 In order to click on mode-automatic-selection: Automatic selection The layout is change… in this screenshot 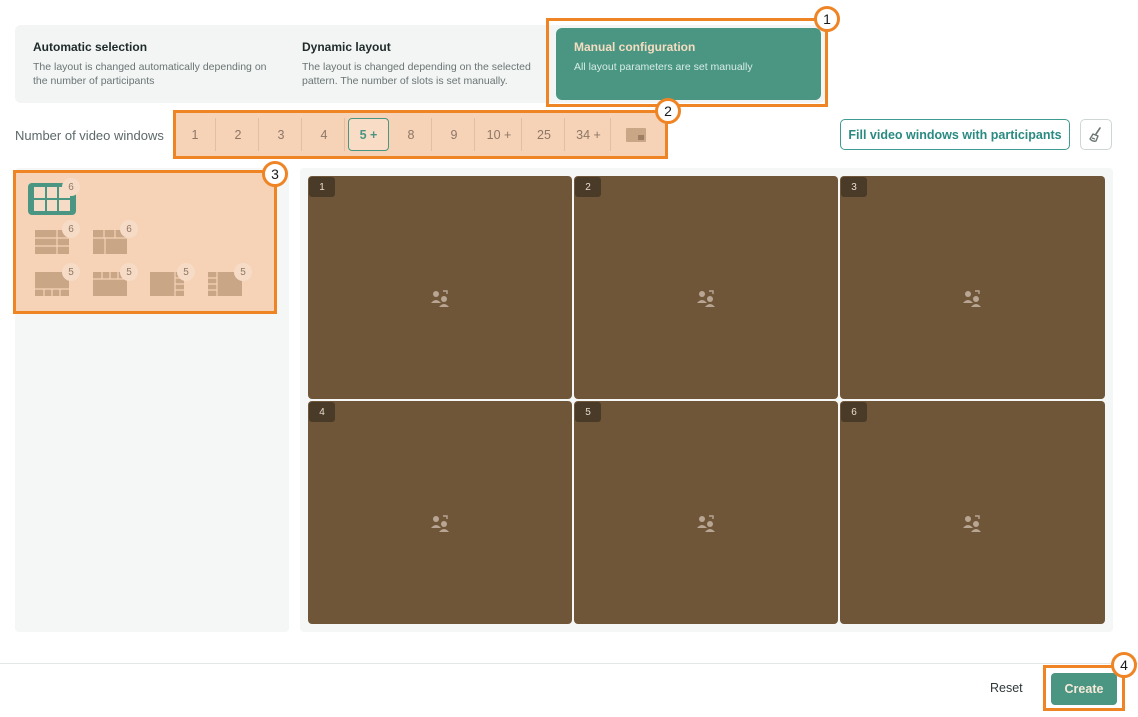, I will do `click(149, 64)`.